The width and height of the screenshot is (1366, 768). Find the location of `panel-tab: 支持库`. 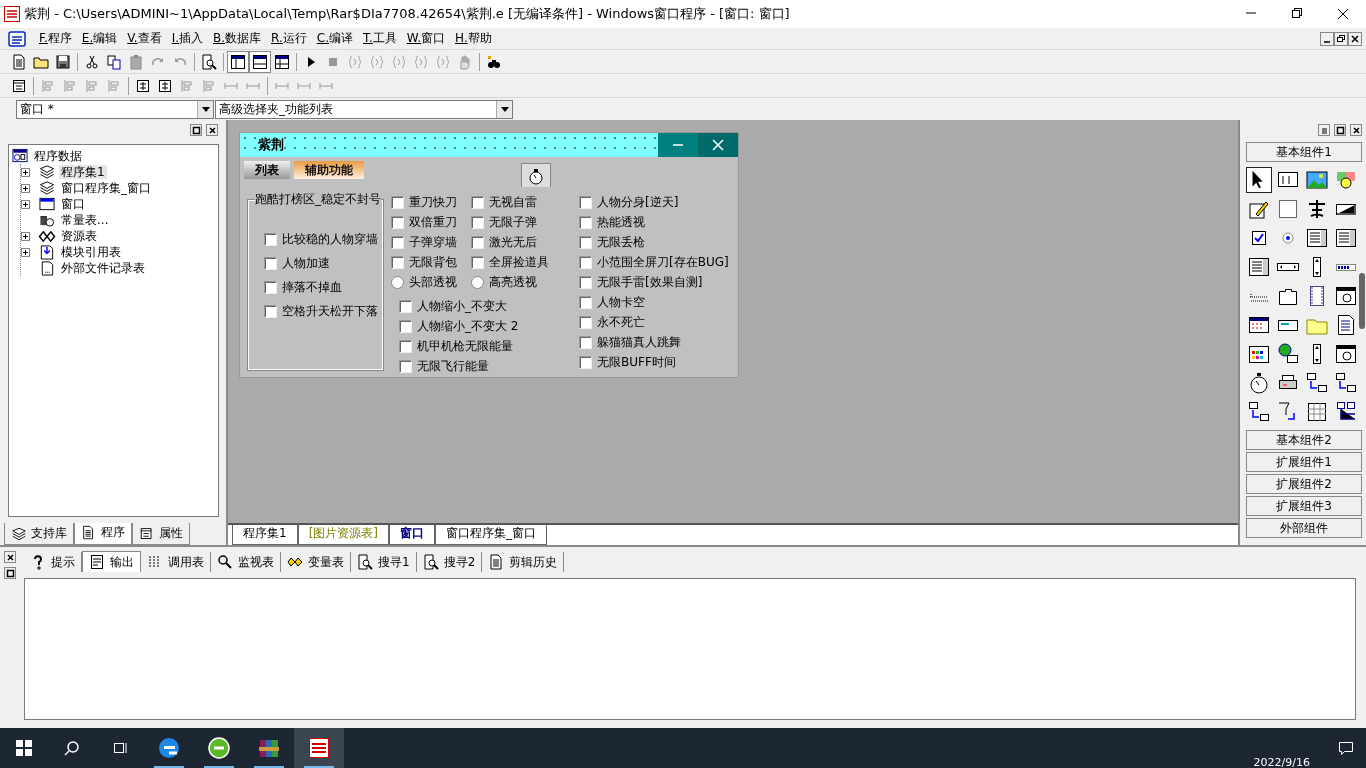

panel-tab: 支持库 is located at coordinates (39, 534).